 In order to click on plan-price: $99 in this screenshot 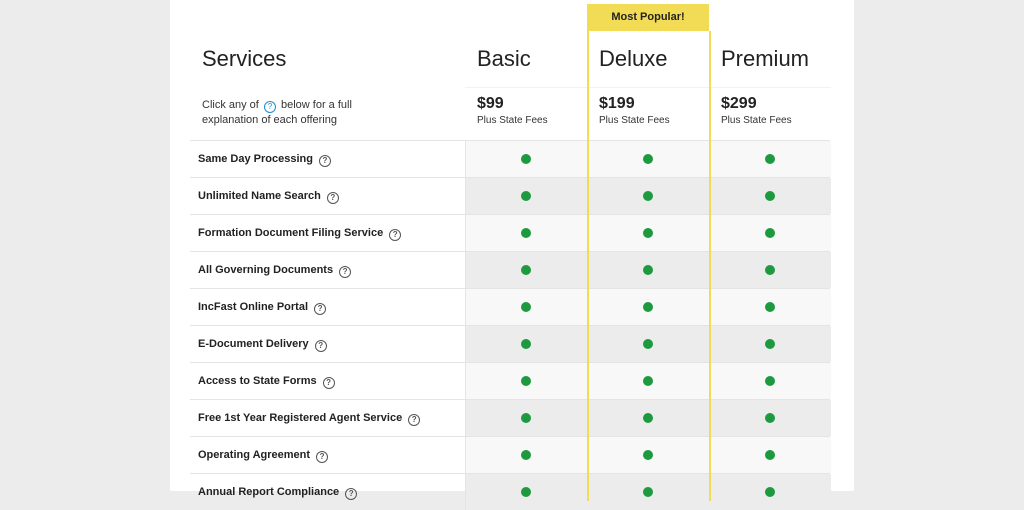, I will do `click(490, 103)`.